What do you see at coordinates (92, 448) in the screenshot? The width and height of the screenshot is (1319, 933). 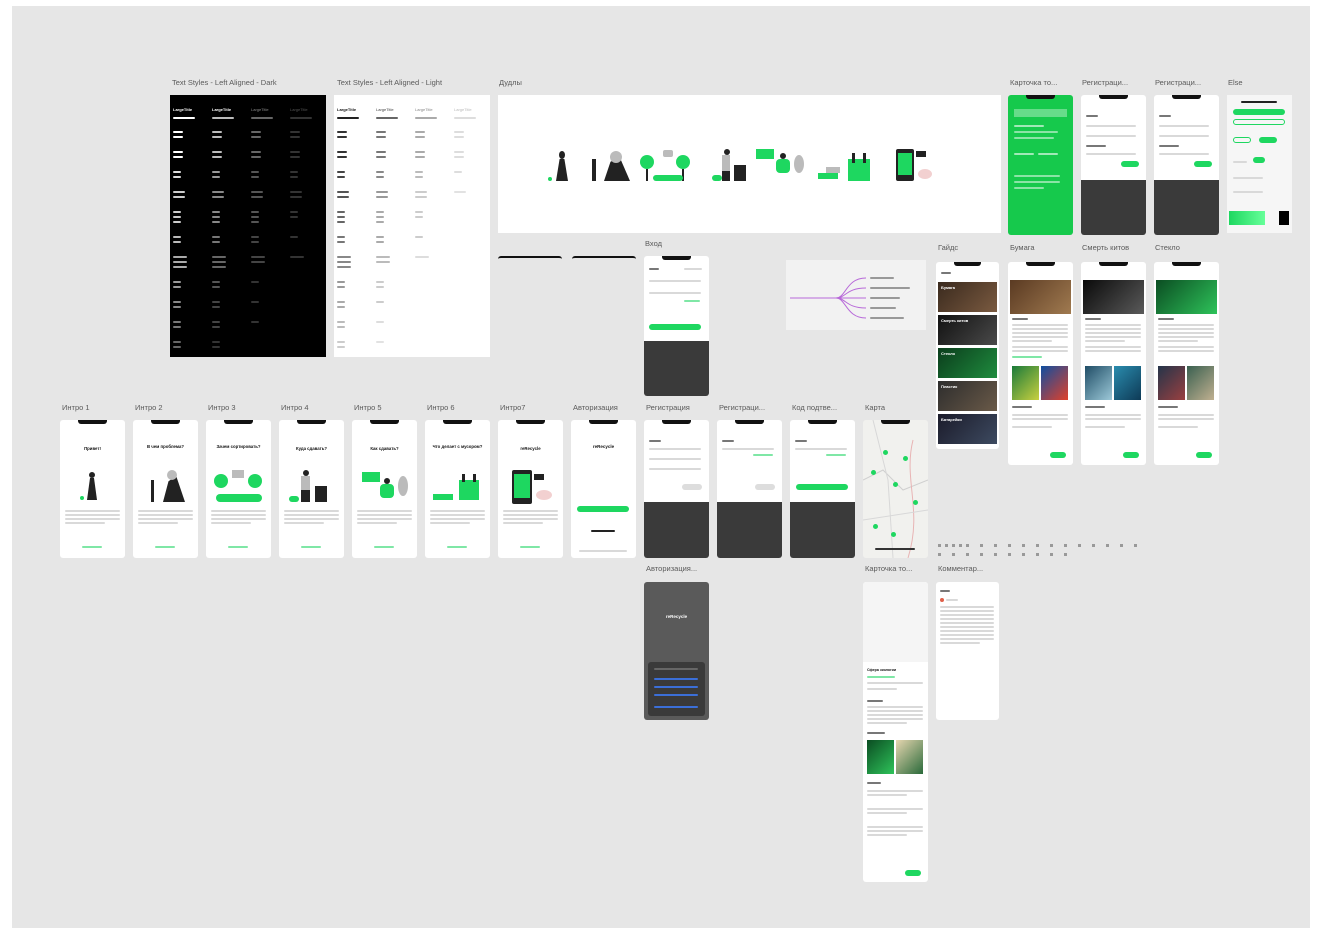 I see `intro-title: Привет!` at bounding box center [92, 448].